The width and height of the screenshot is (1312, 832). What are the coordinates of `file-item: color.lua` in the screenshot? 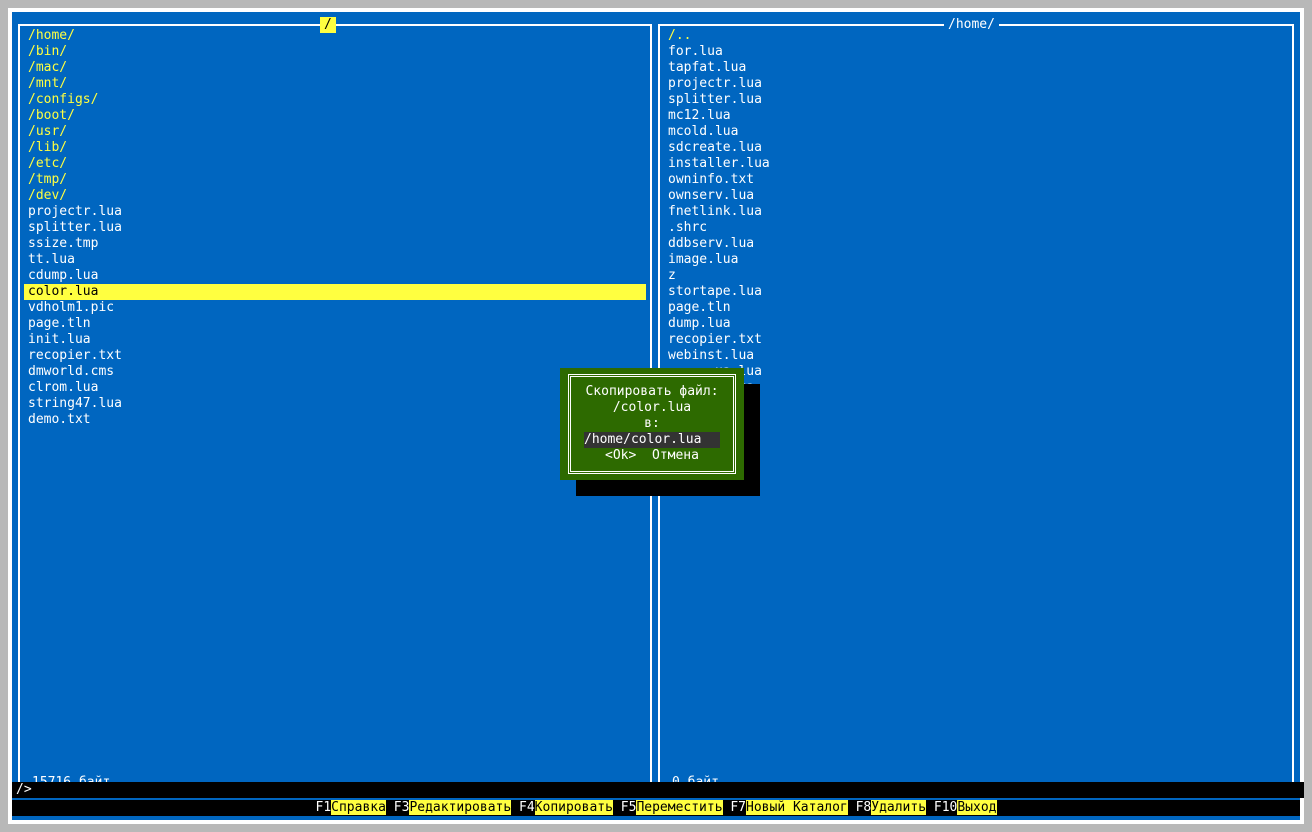 It's located at (335, 292).